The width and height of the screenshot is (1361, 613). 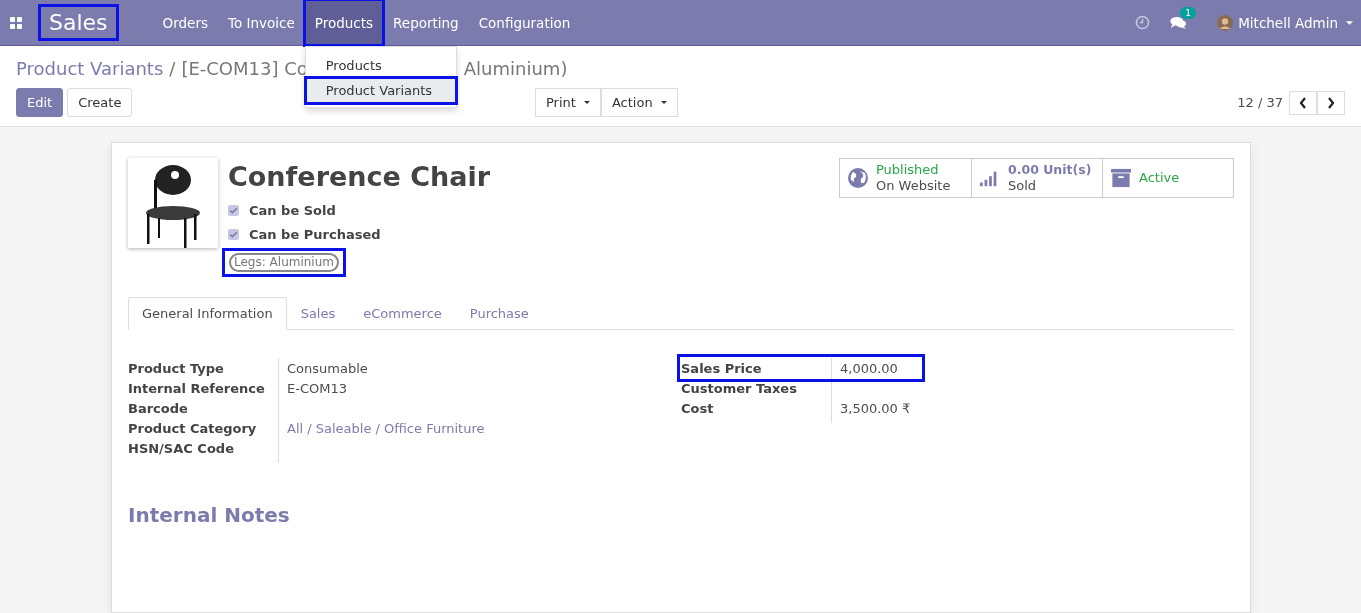 I want to click on tab: eCommerce, so click(x=402, y=313).